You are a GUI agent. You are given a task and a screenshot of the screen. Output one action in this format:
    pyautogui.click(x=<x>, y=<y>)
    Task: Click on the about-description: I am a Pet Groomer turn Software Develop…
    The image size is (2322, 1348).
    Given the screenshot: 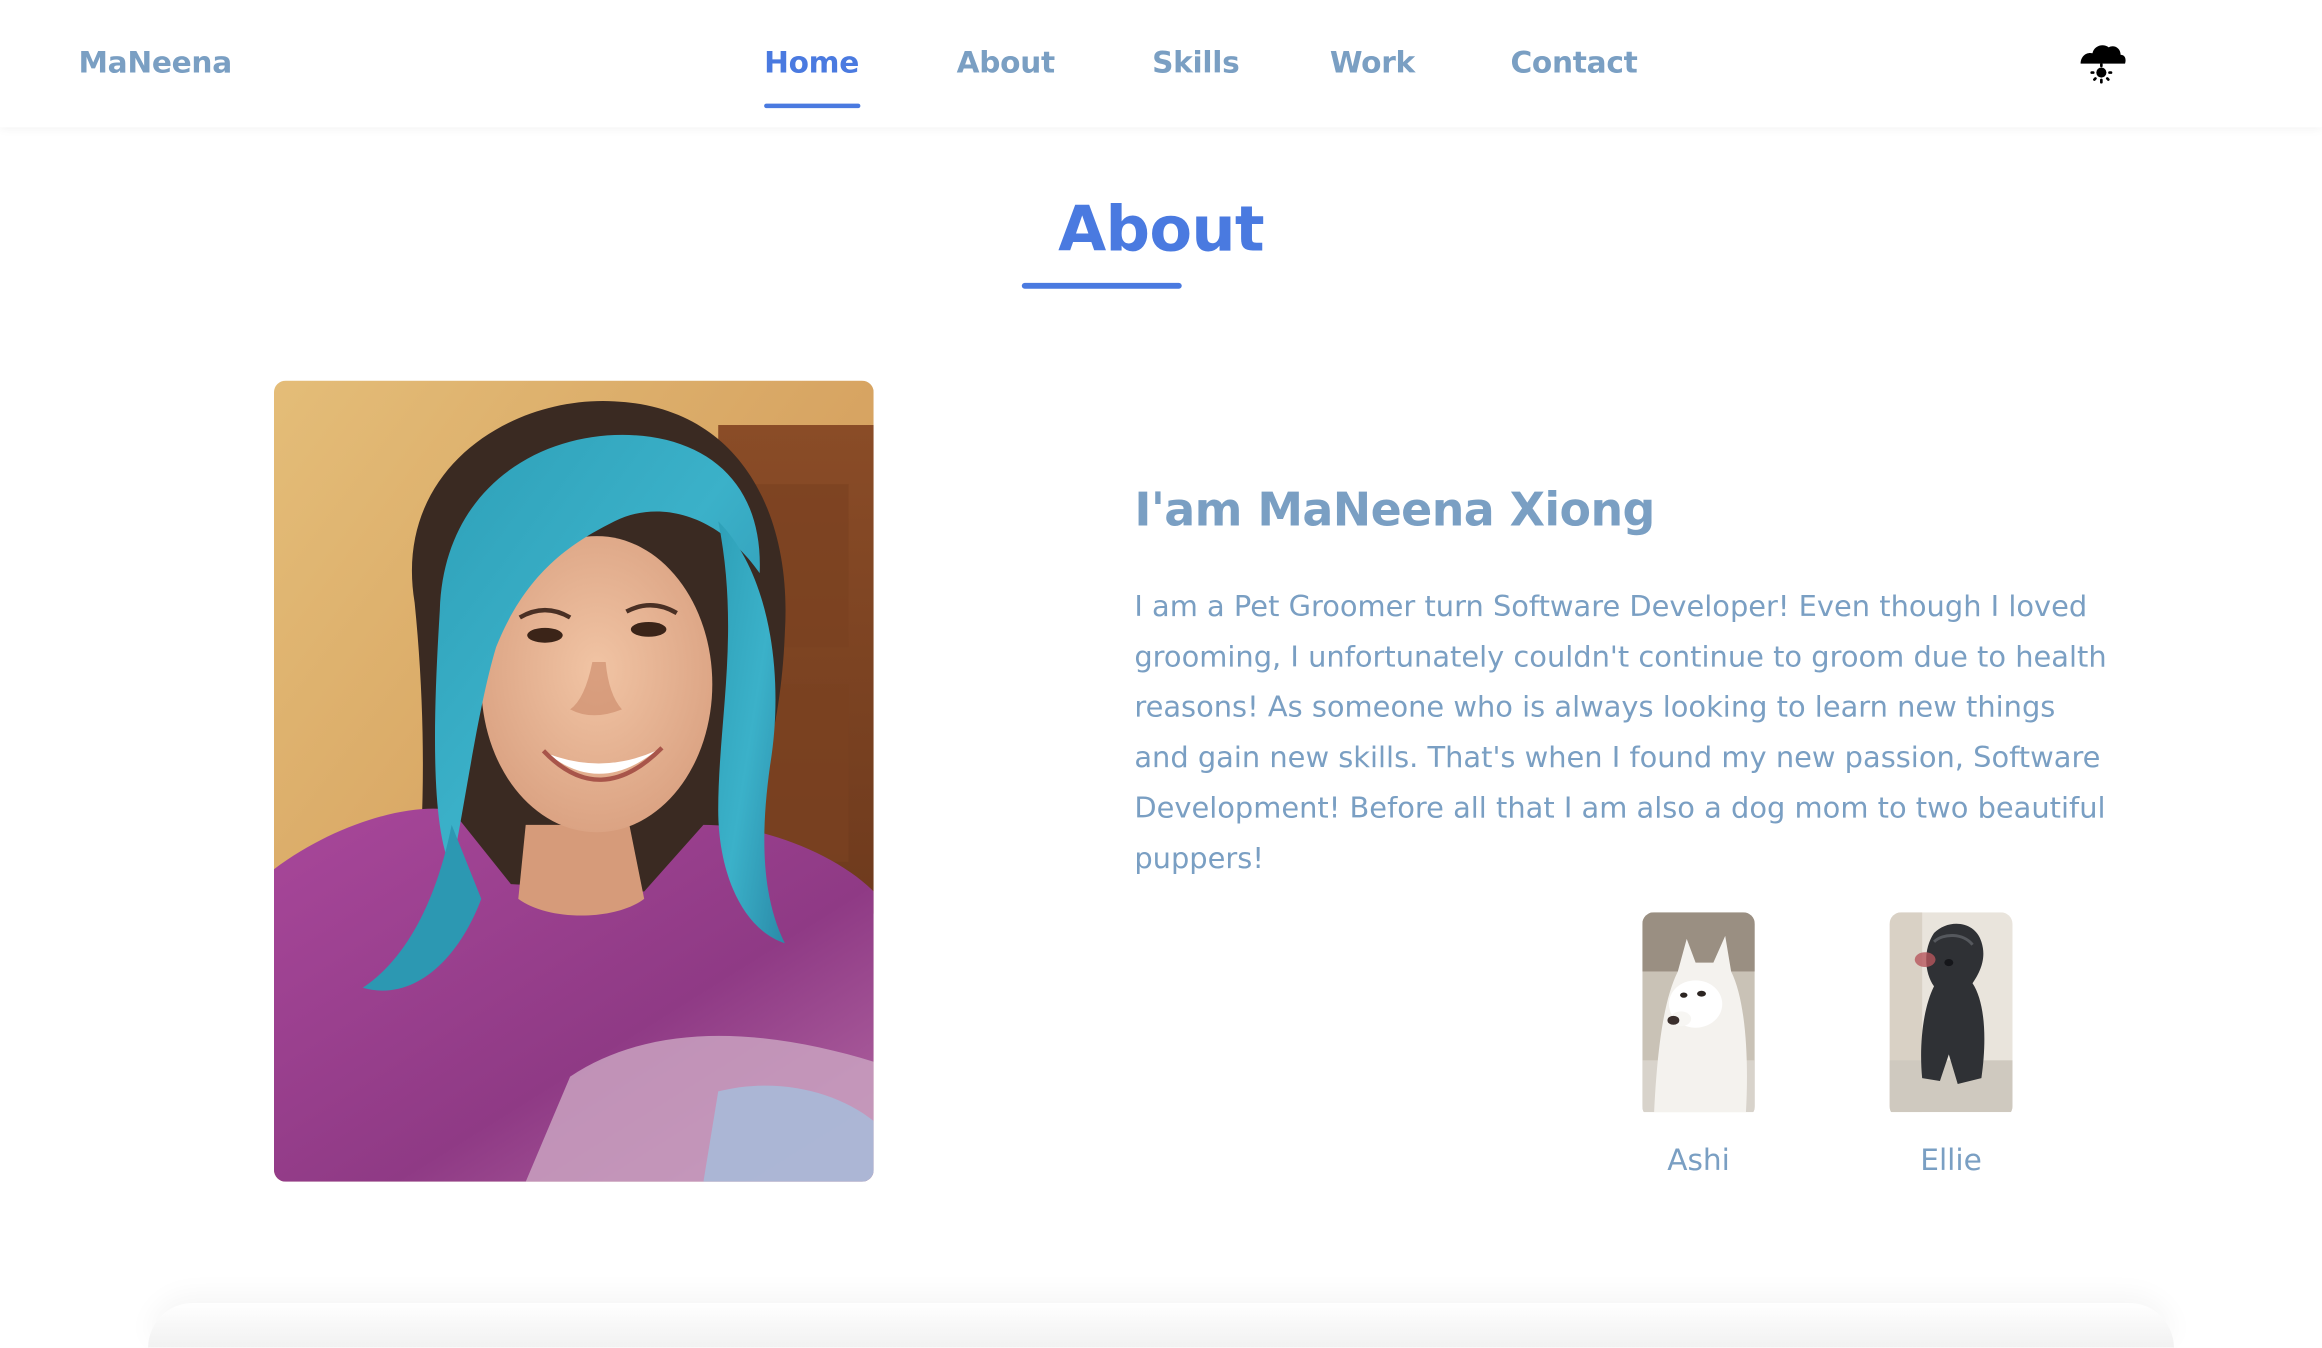 What is the action you would take?
    pyautogui.click(x=1620, y=732)
    